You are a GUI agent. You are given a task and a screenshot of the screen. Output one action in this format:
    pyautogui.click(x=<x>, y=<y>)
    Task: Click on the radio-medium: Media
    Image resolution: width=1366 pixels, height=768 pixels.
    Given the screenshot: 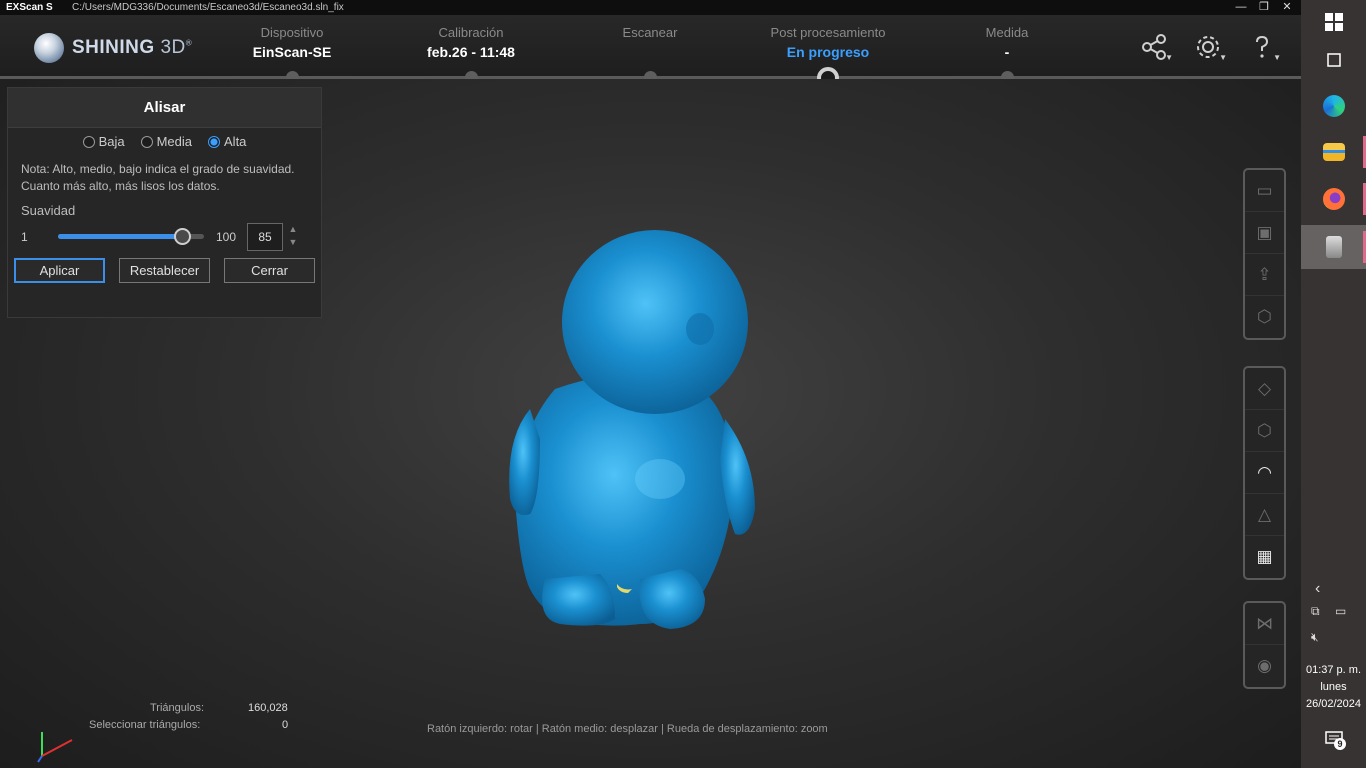 What is the action you would take?
    pyautogui.click(x=166, y=141)
    